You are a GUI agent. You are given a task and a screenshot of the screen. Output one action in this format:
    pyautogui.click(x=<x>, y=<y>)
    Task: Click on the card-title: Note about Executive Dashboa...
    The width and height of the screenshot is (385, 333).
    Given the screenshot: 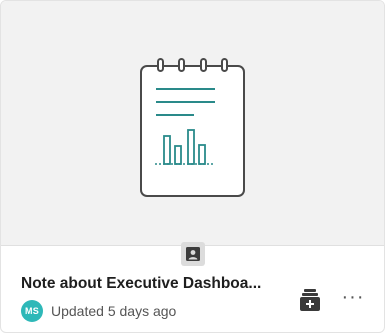 What is the action you would take?
    pyautogui.click(x=156, y=284)
    